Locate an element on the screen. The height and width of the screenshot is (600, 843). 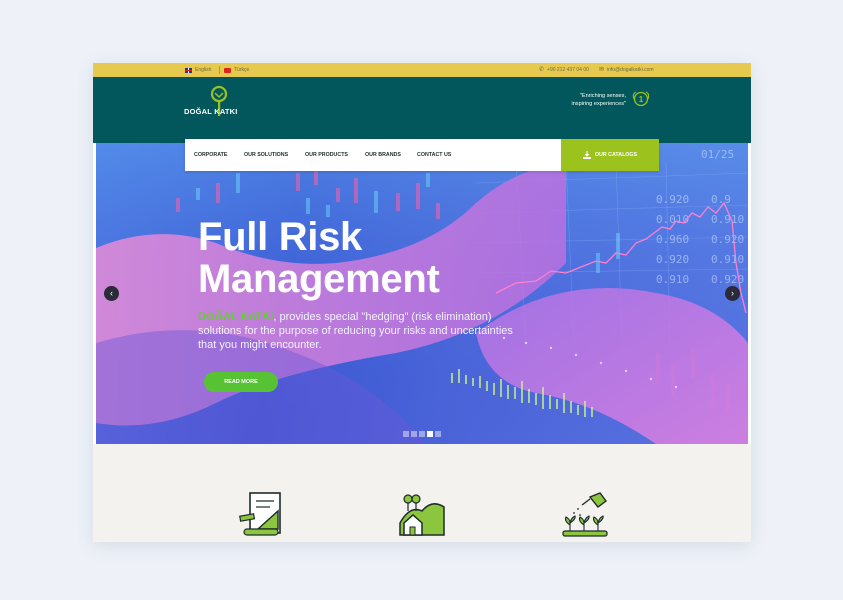
envelope-icon: ✉ is located at coordinates (602, 69).